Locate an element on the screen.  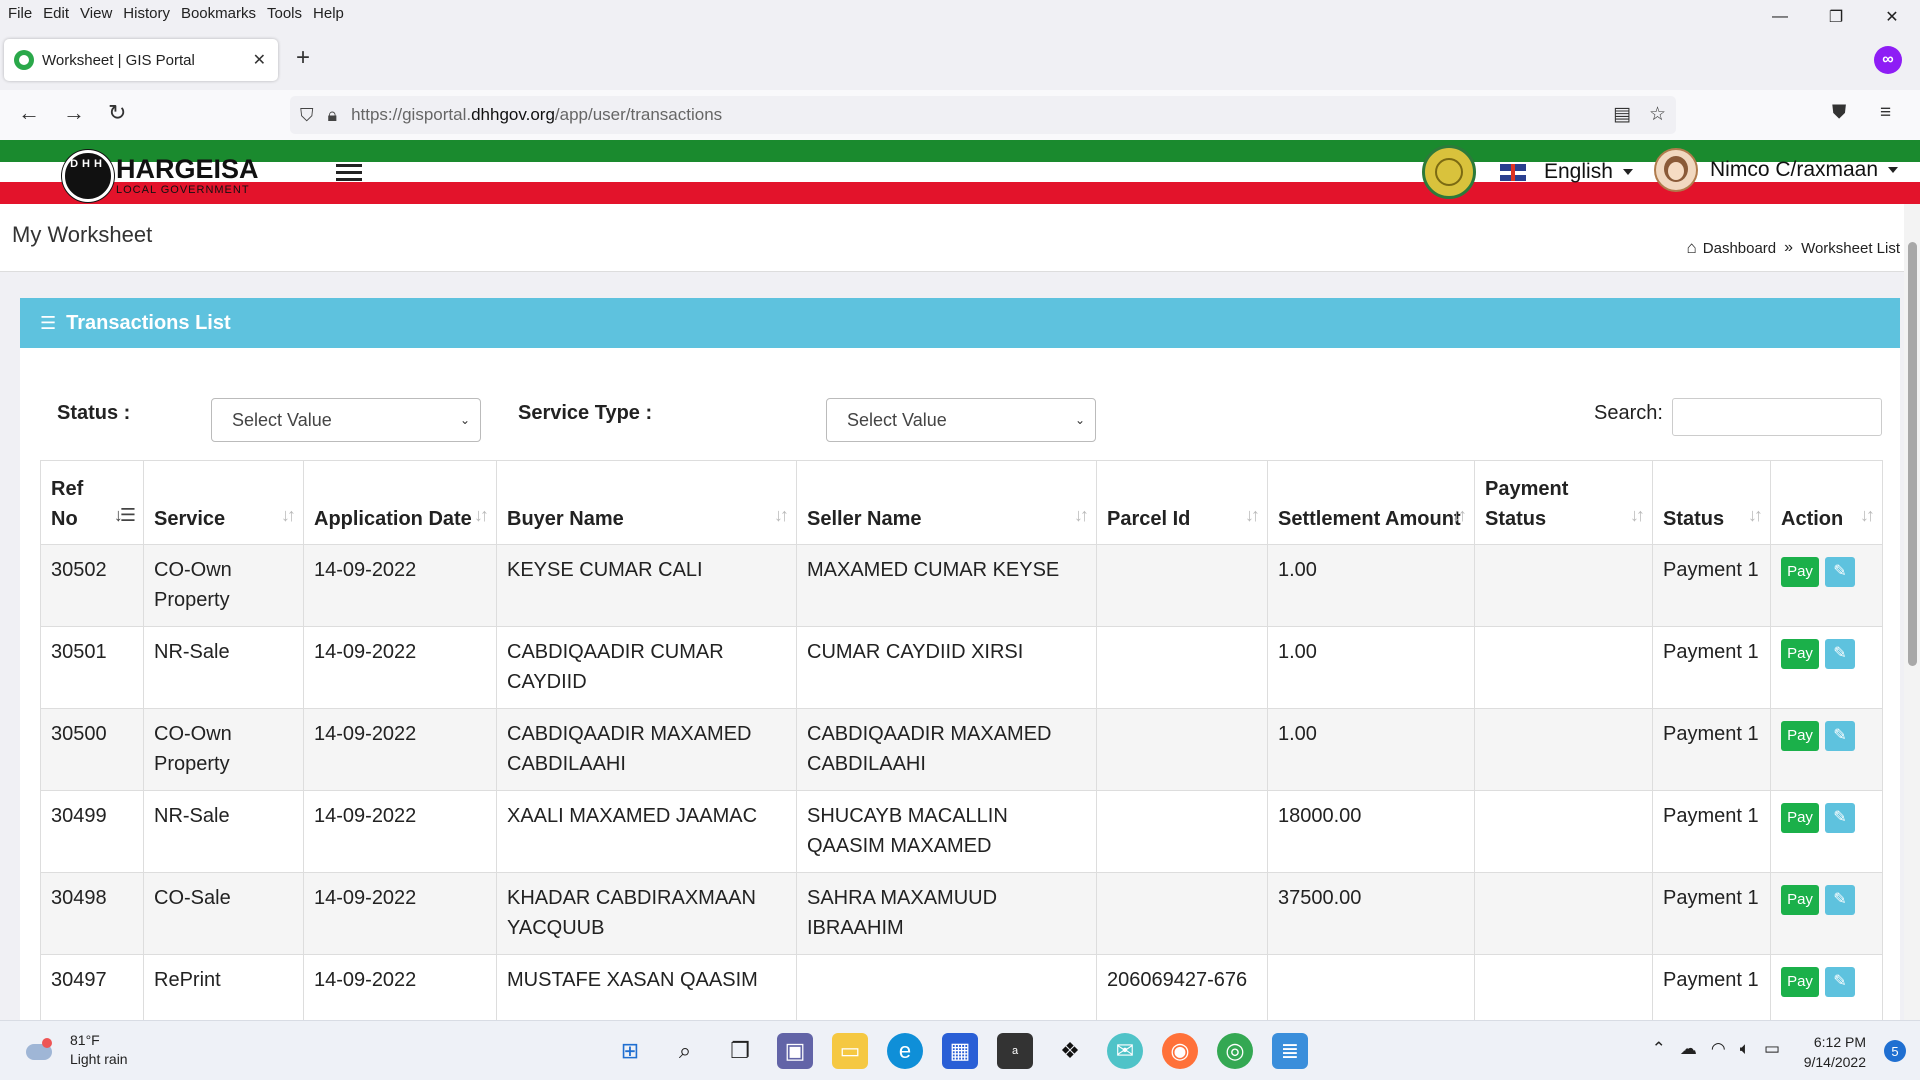
column-header-payment-status: Payment Status ↓↑ is located at coordinates (1563, 502).